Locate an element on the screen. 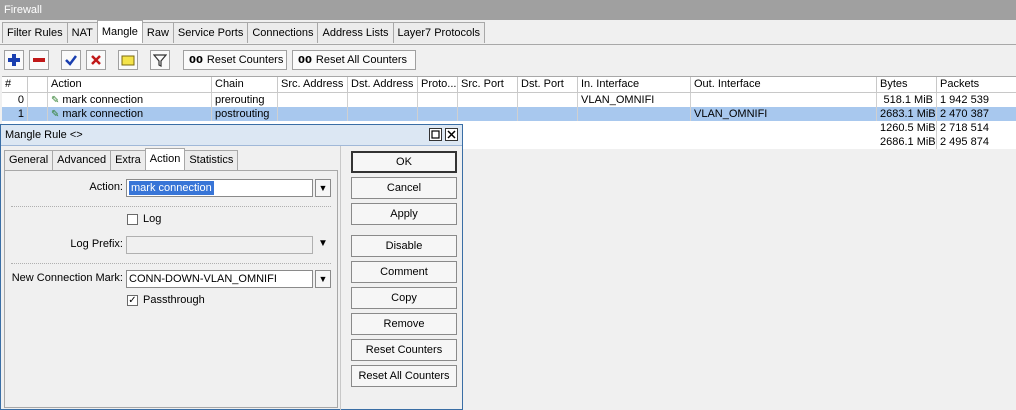 This screenshot has width=1016, height=410. tab-service-ports: Service Ports is located at coordinates (210, 32).